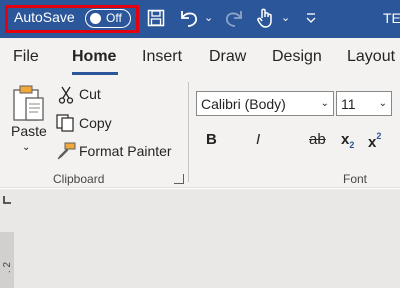 The height and width of the screenshot is (288, 400). Describe the element at coordinates (29, 131) in the screenshot. I see `paste-button: Paste` at that location.